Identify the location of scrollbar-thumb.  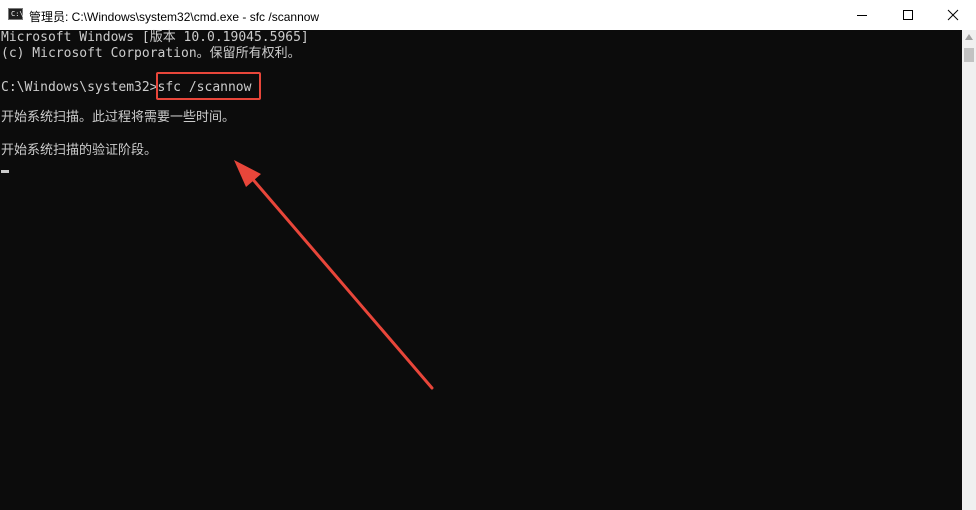
(969, 55).